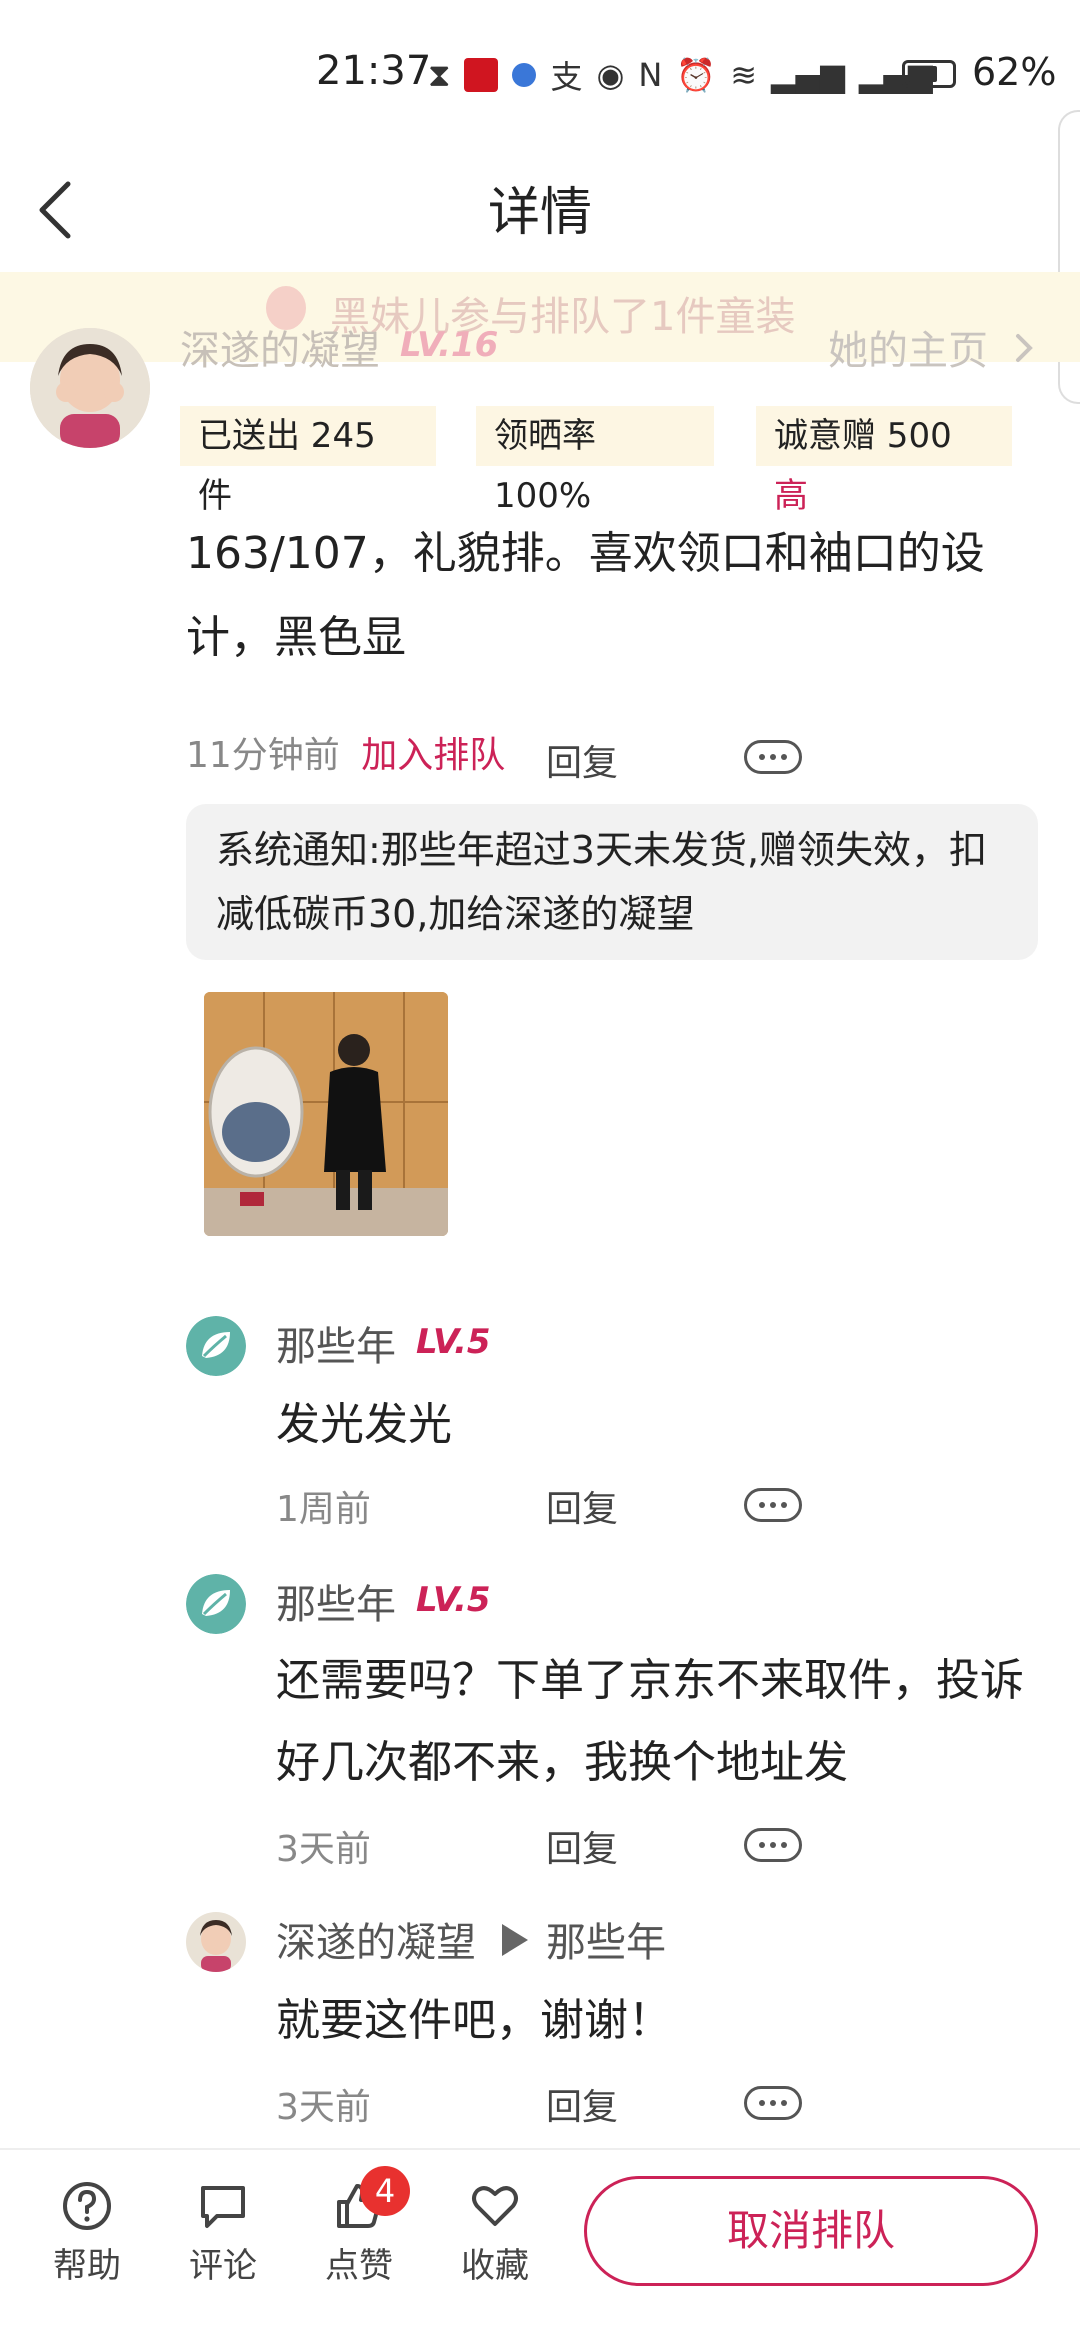 Image resolution: width=1080 pixels, height=2342 pixels. Describe the element at coordinates (808, 75) in the screenshot. I see `signal-5g-icon: ▂▄▆` at that location.